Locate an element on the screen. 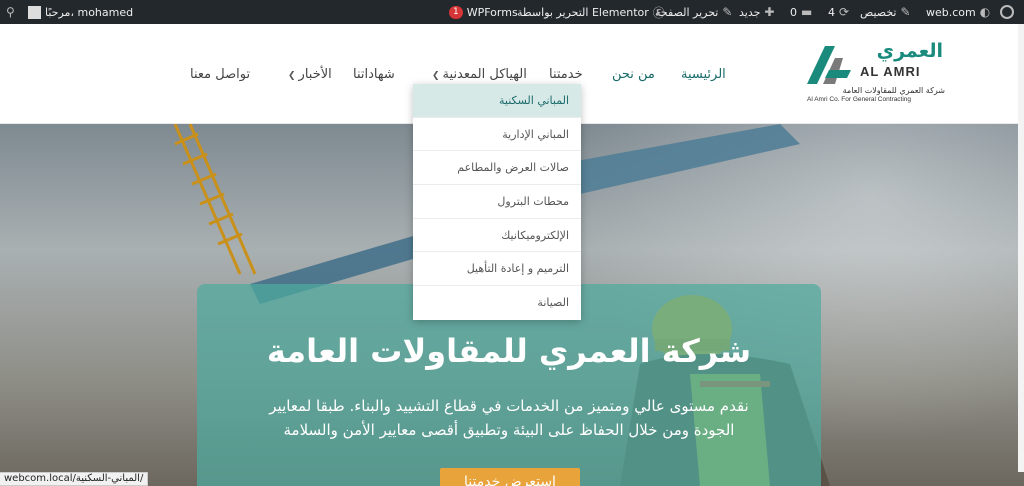 The width and height of the screenshot is (1024, 486). wpforms-link: 1 WPForms is located at coordinates (483, 12).